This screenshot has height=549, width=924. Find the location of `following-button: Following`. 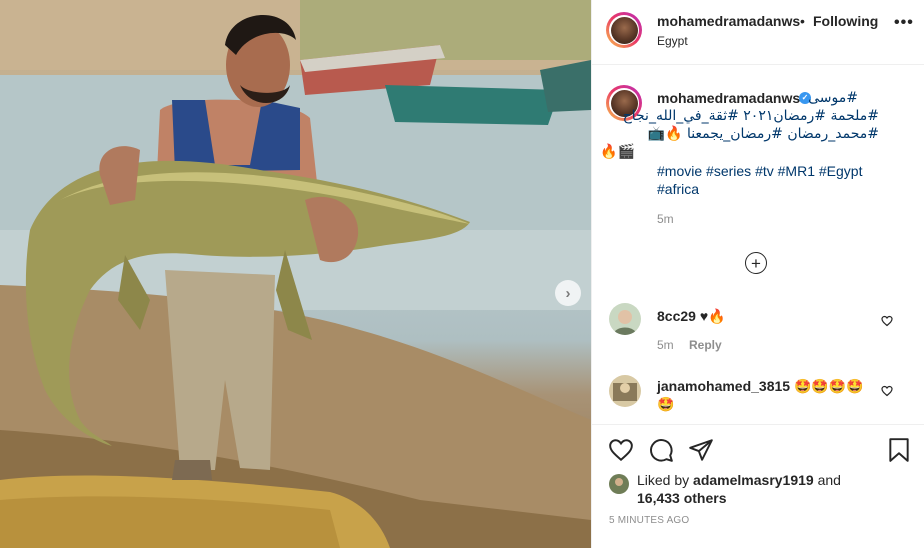

following-button: Following is located at coordinates (845, 21).